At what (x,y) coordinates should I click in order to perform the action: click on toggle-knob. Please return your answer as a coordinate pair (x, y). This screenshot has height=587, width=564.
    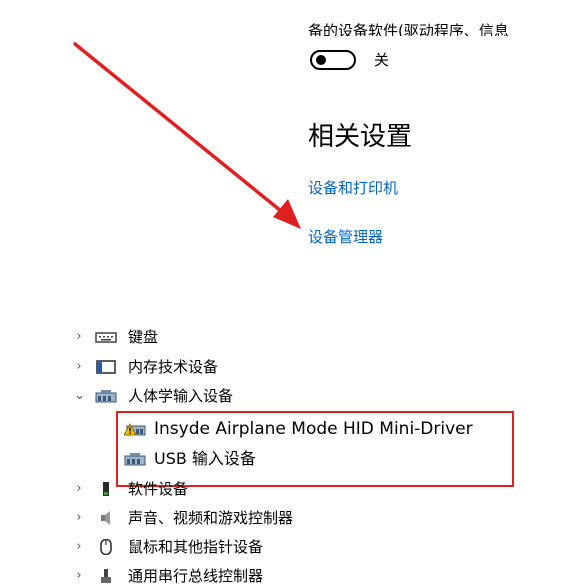
    Looking at the image, I should click on (321, 60).